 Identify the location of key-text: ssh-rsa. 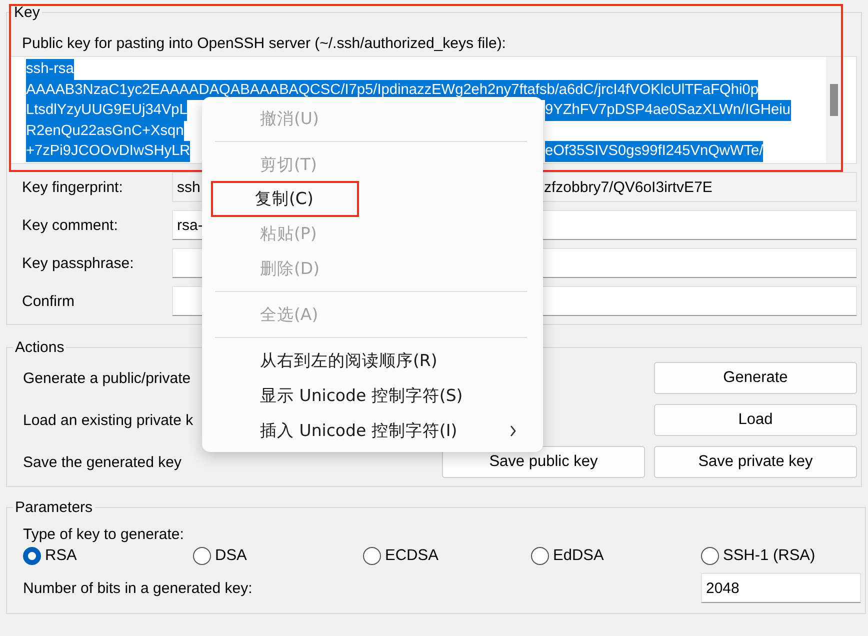
(50, 69).